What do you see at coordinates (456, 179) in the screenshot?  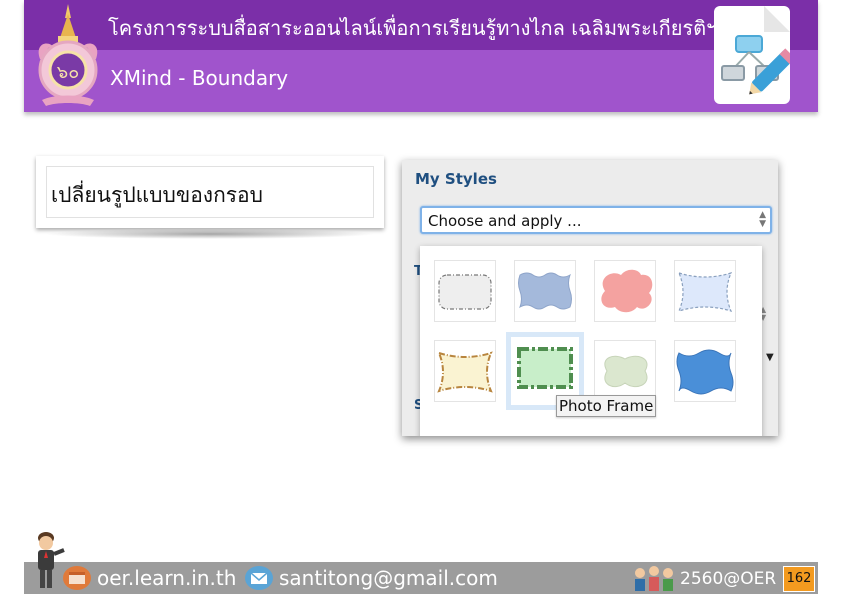 I see `my-styles-heading: My Styles` at bounding box center [456, 179].